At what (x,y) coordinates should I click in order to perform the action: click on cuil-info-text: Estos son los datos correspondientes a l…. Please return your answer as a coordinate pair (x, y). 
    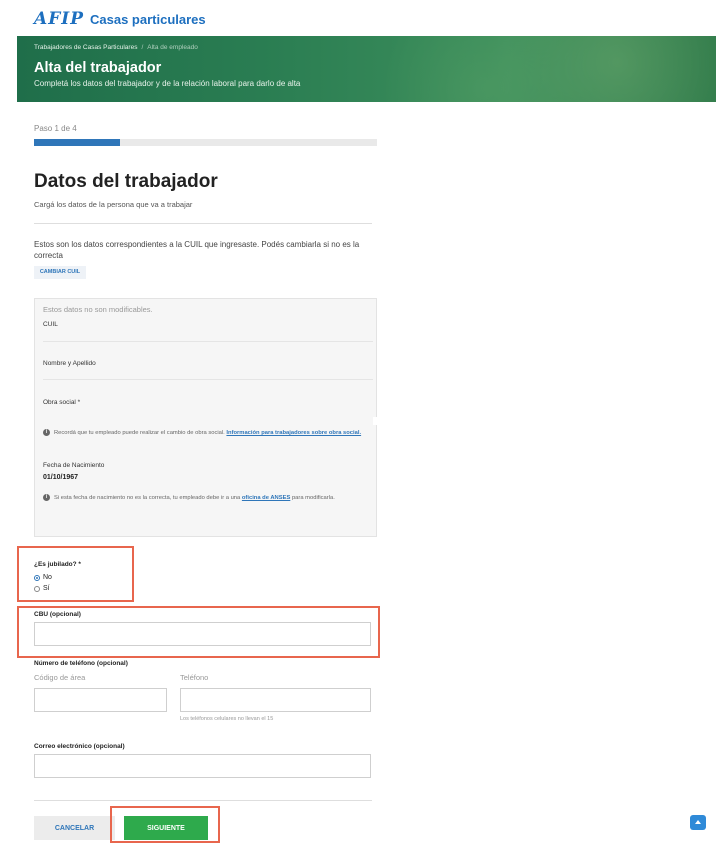
    Looking at the image, I should click on (197, 250).